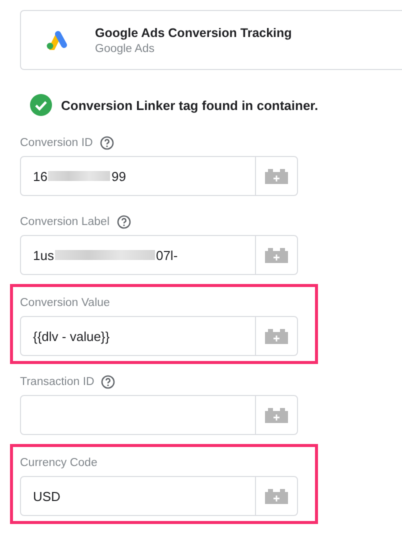  Describe the element at coordinates (189, 105) in the screenshot. I see `notice-text: Conversion Linker tag found in container.` at that location.